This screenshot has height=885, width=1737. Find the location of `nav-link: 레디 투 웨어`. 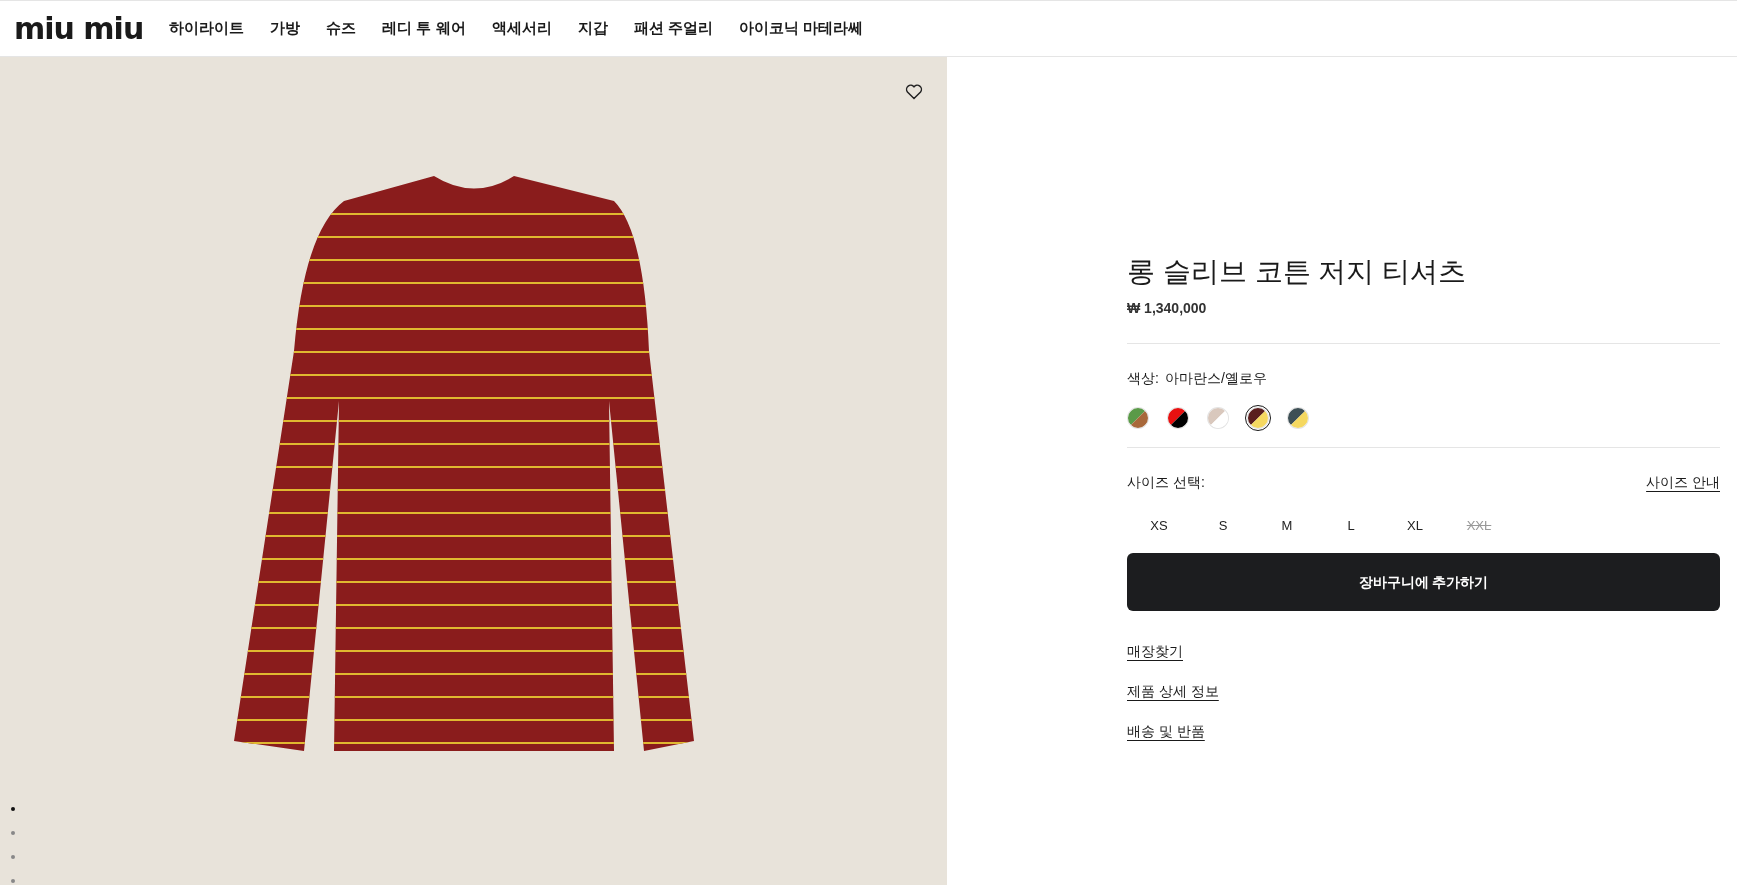

nav-link: 레디 투 웨어 is located at coordinates (424, 28).